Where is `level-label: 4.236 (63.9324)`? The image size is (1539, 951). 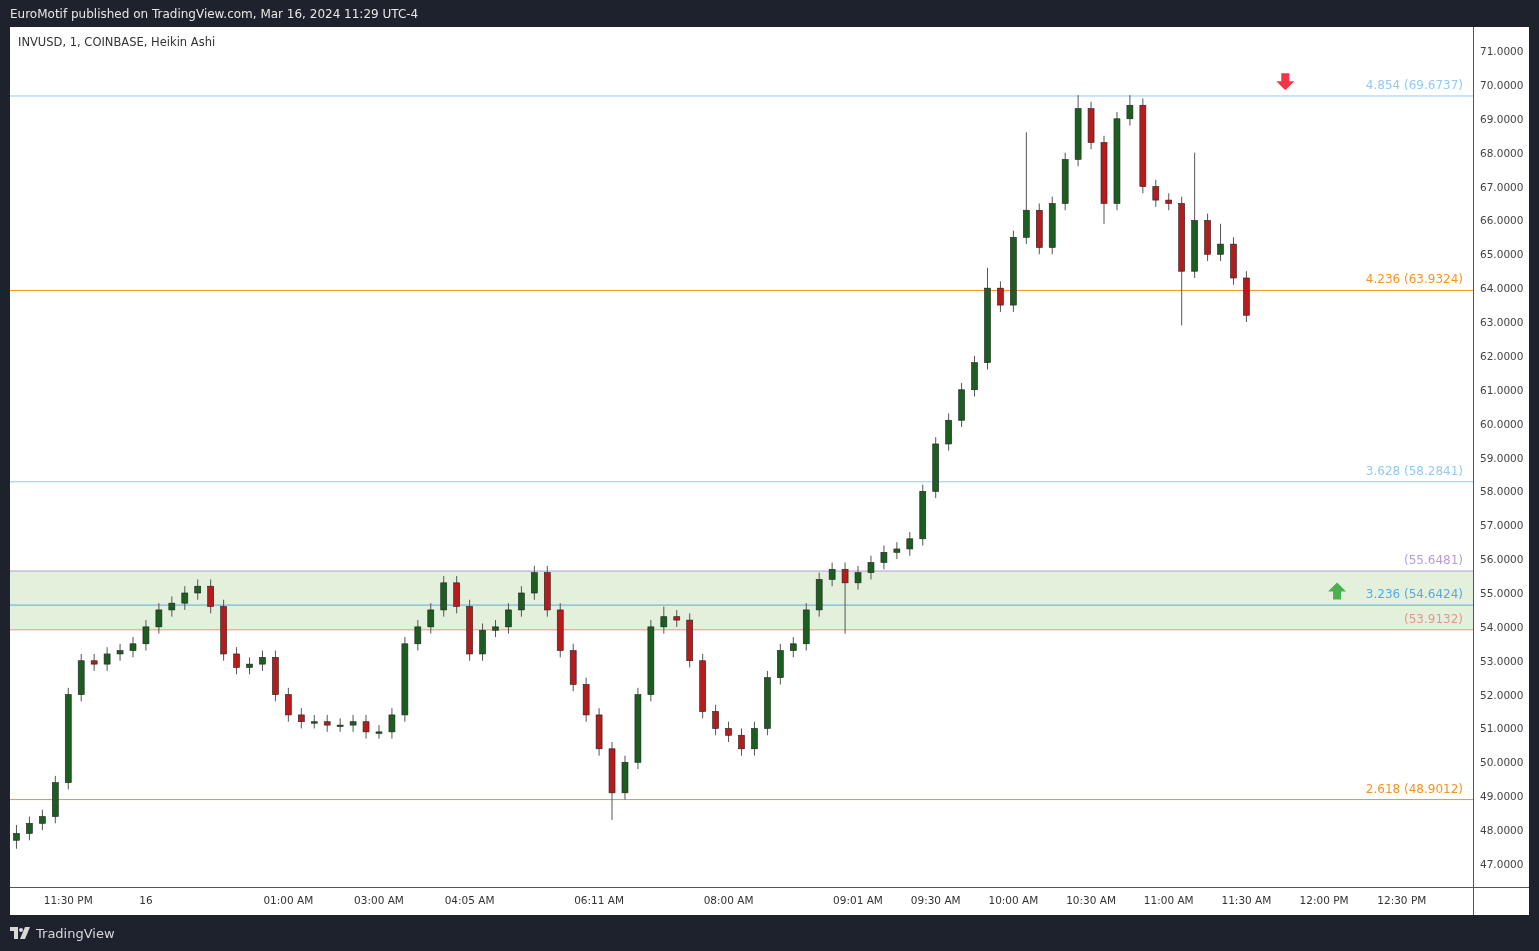 level-label: 4.236 (63.9324) is located at coordinates (1414, 279).